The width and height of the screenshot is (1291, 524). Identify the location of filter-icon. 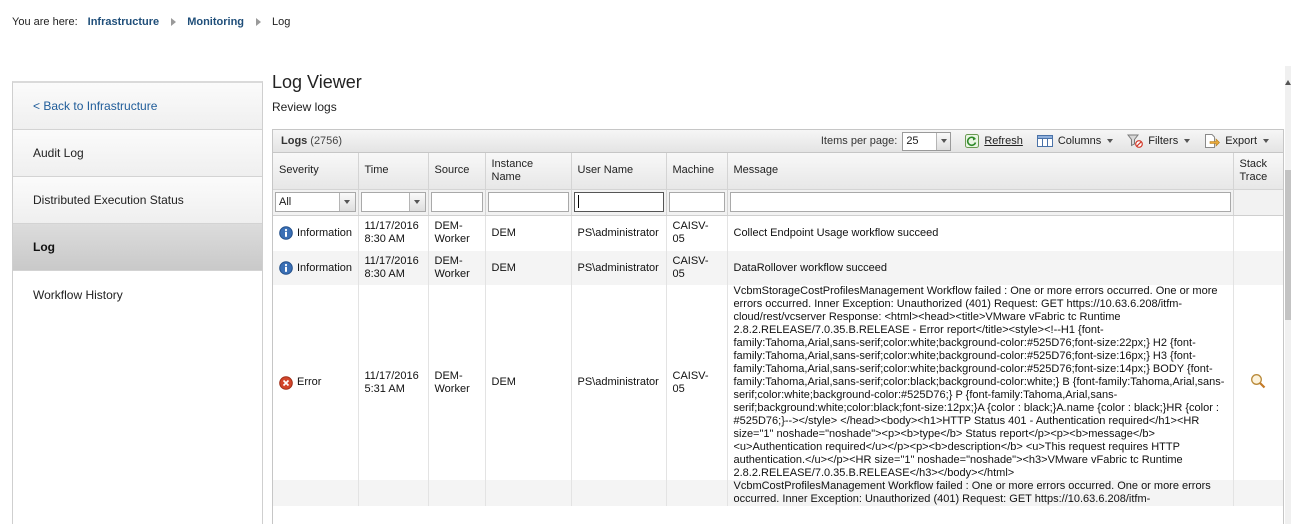
(1135, 141).